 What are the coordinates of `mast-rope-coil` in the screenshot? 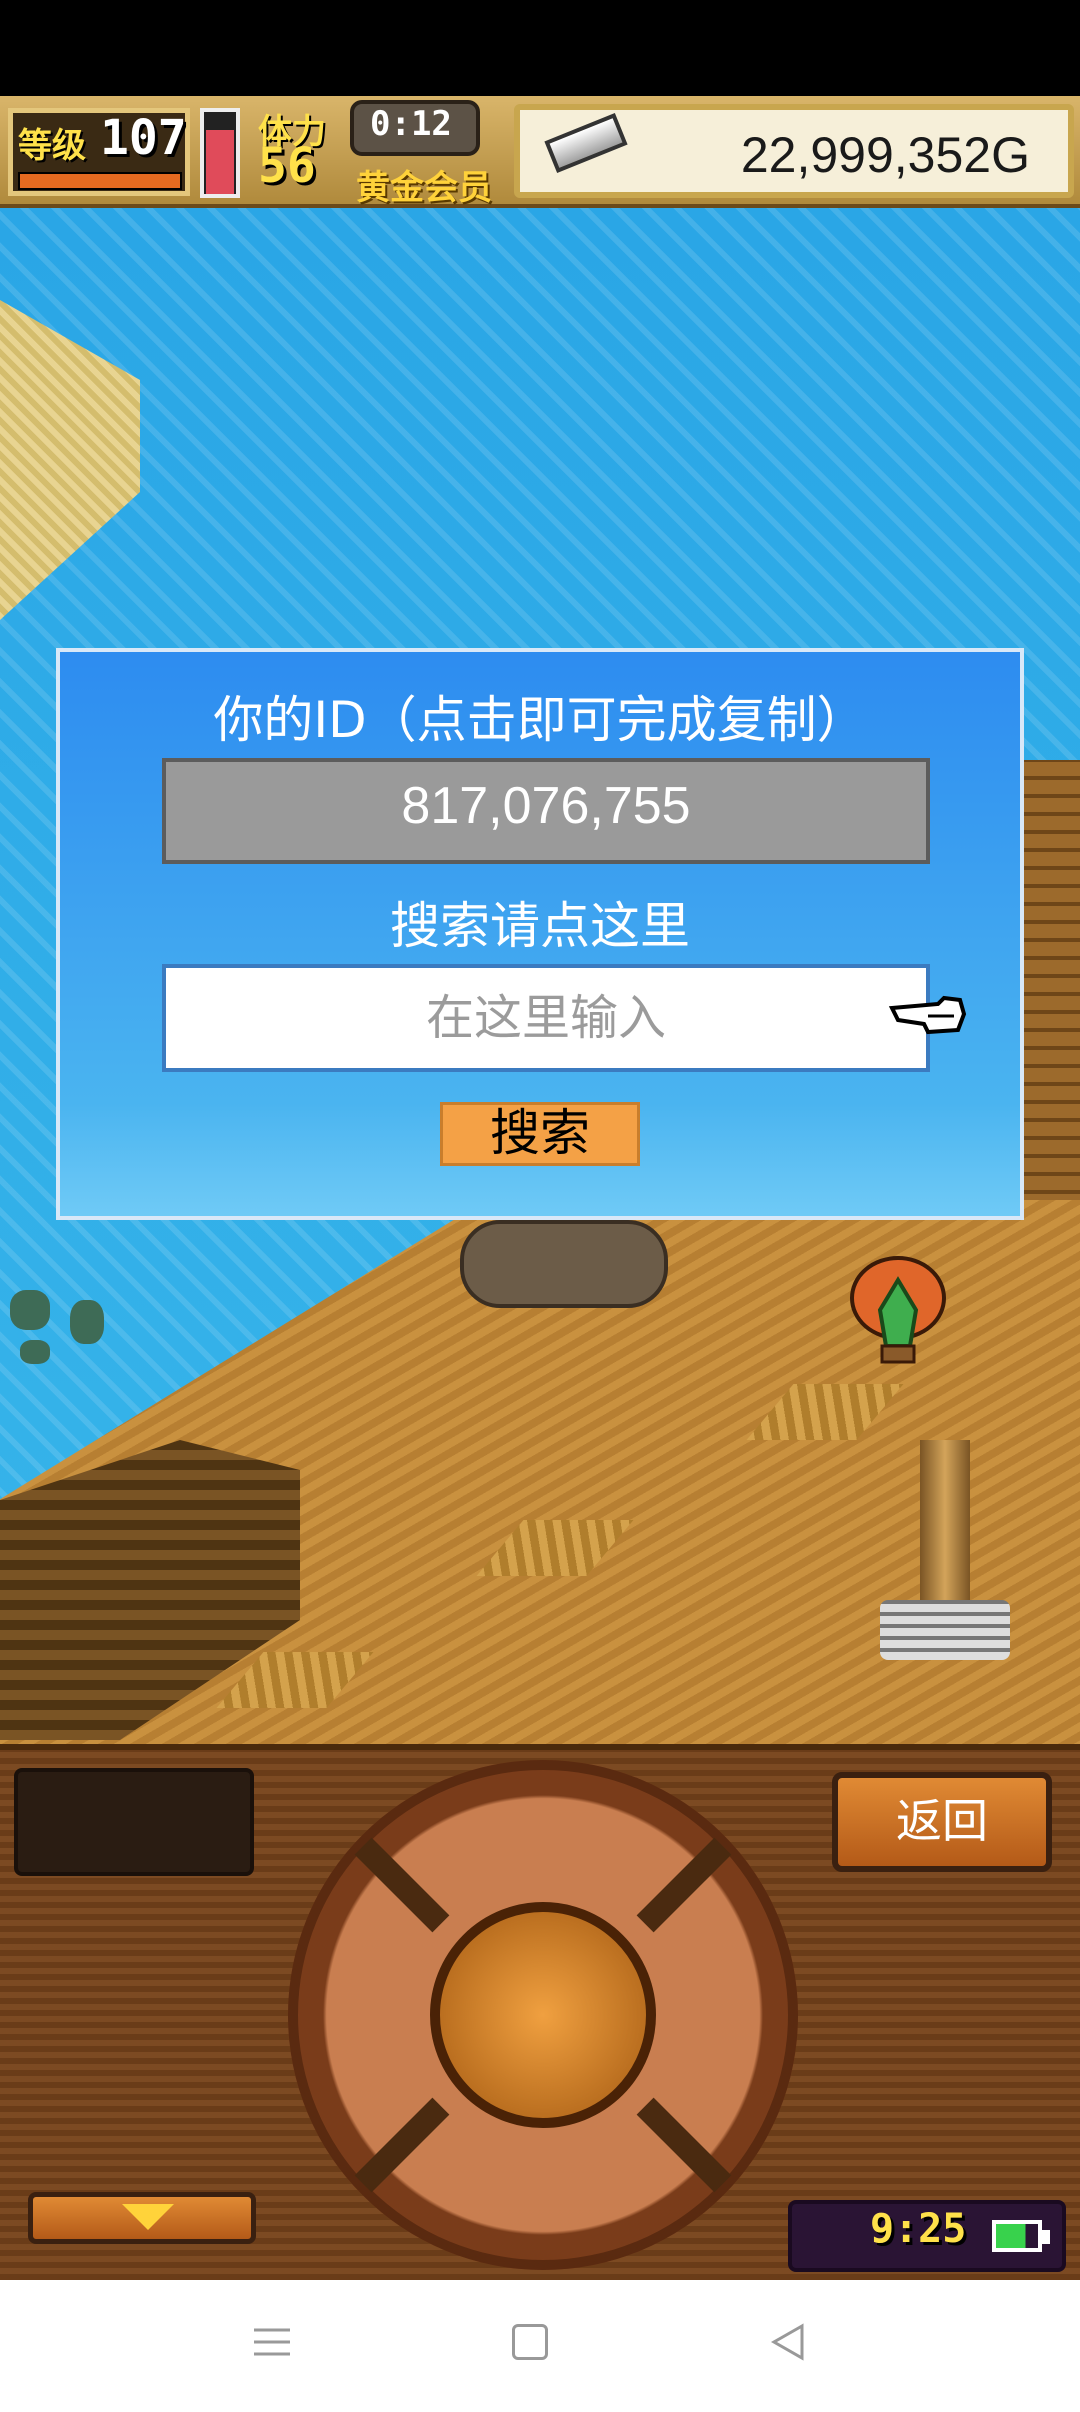 It's located at (945, 1630).